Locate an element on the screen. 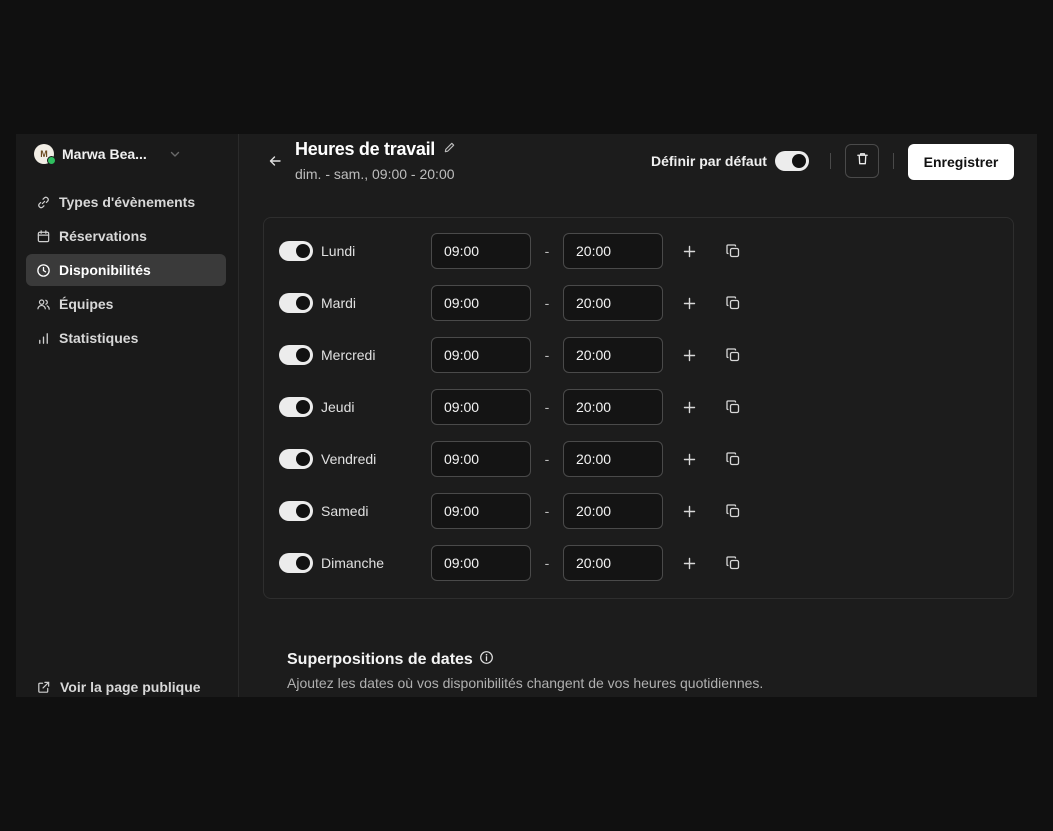  sidebar-item-event-types: Types d'évènements is located at coordinates (126, 202).